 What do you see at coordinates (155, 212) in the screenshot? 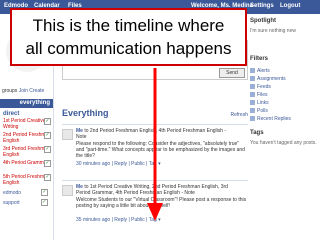
I see `arrow-head-icon` at bounding box center [155, 212].